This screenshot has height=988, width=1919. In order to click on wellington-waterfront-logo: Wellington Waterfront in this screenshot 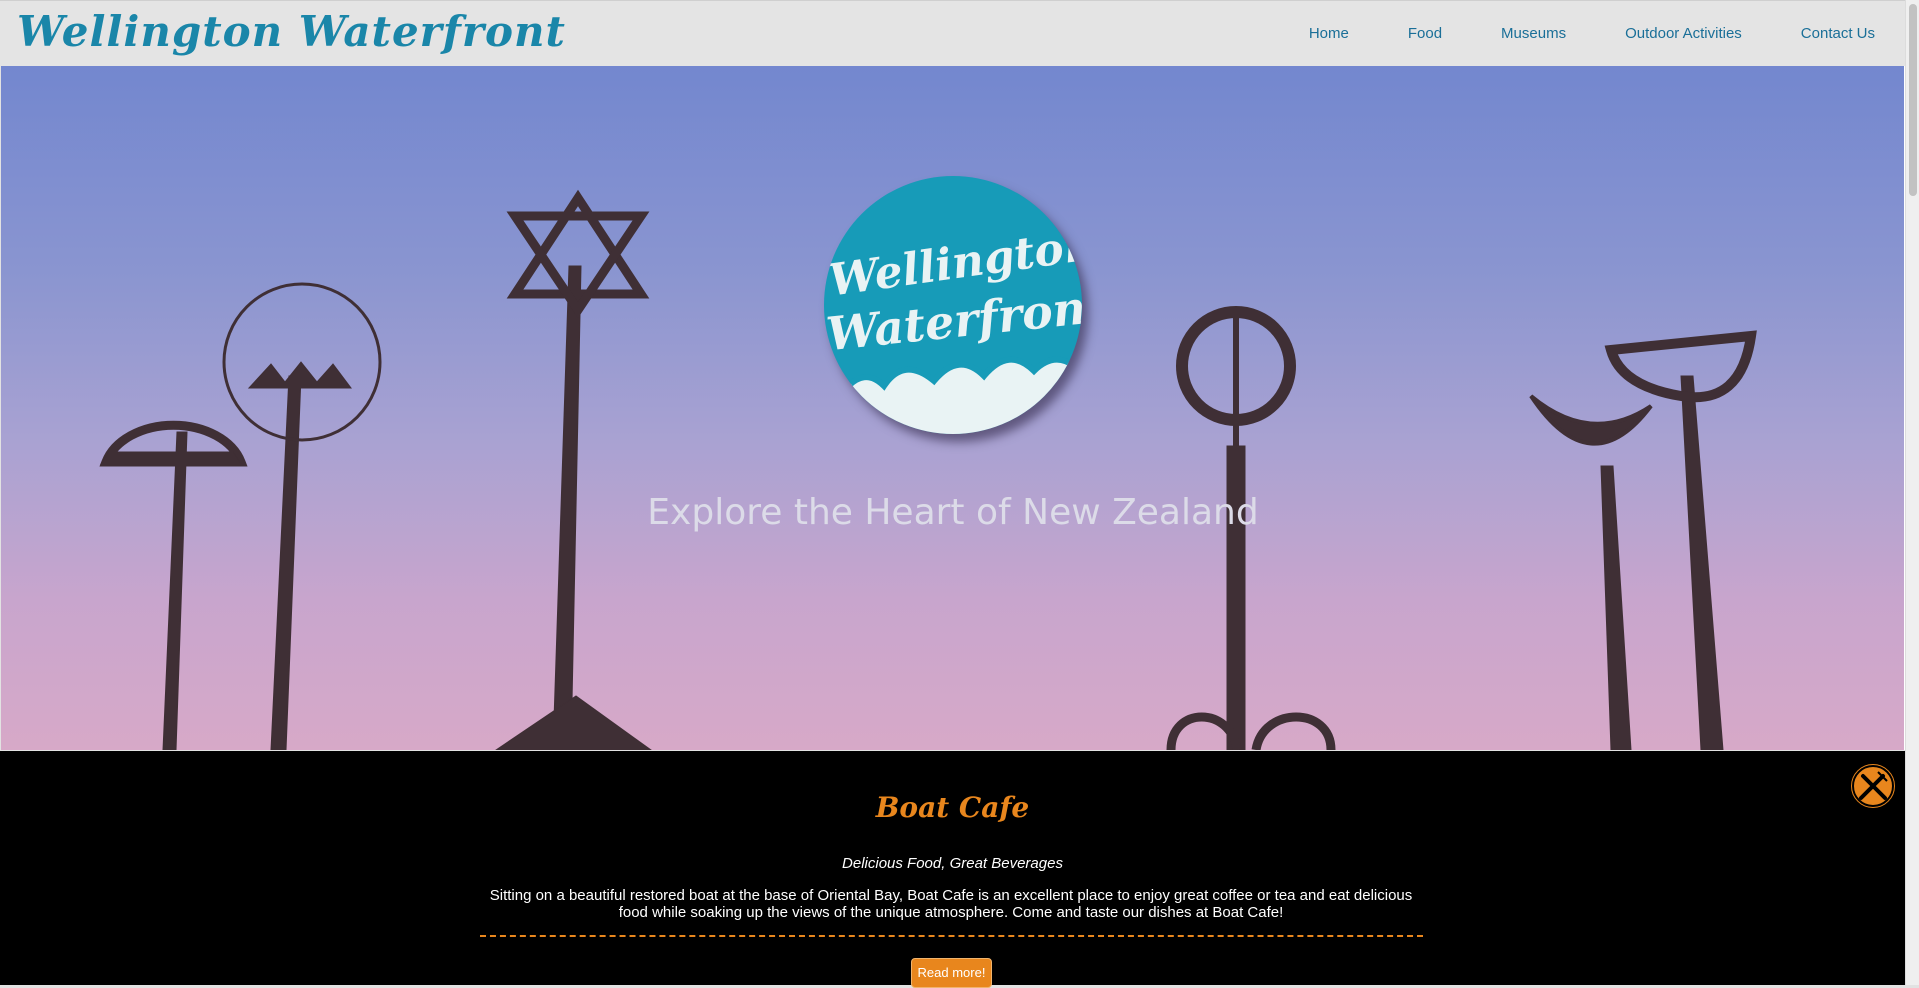, I will do `click(953, 305)`.